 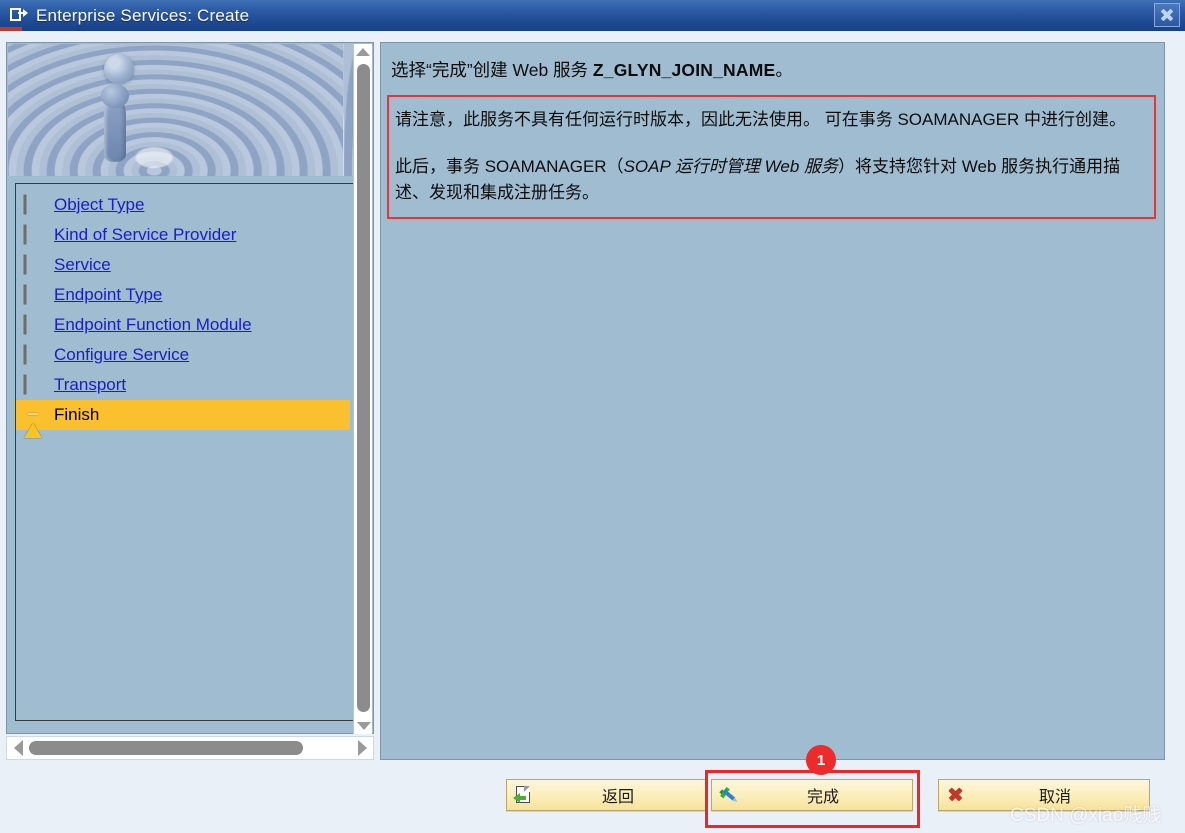 I want to click on dialog-footer: 返回 完成 取消, so click(x=592, y=799).